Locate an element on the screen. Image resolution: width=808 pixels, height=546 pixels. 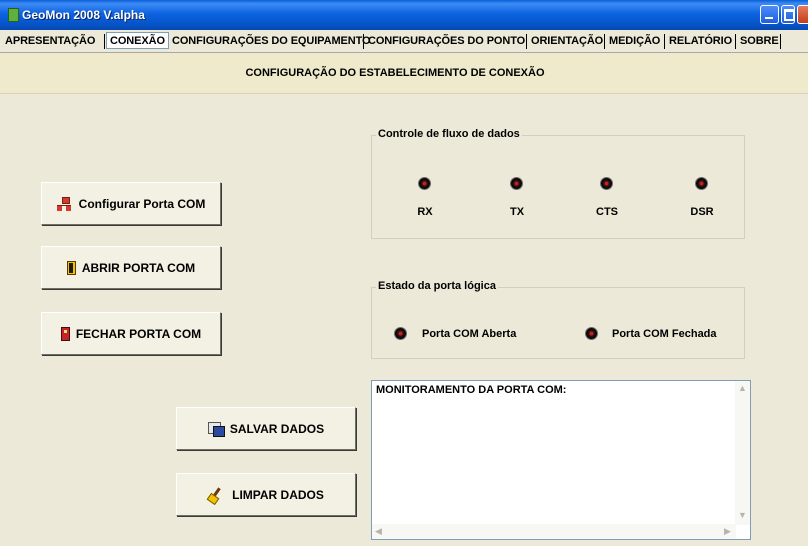
clear-data-button: LIMPAR DADOS is located at coordinates (266, 494).